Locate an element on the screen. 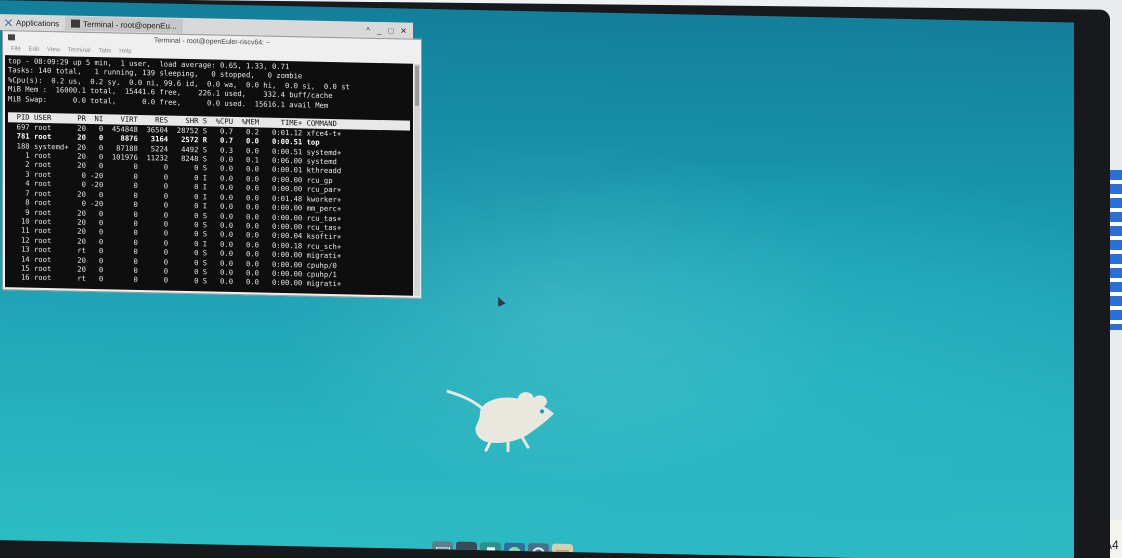 This screenshot has width=1122, height=558. maximize-button: □ is located at coordinates (390, 30).